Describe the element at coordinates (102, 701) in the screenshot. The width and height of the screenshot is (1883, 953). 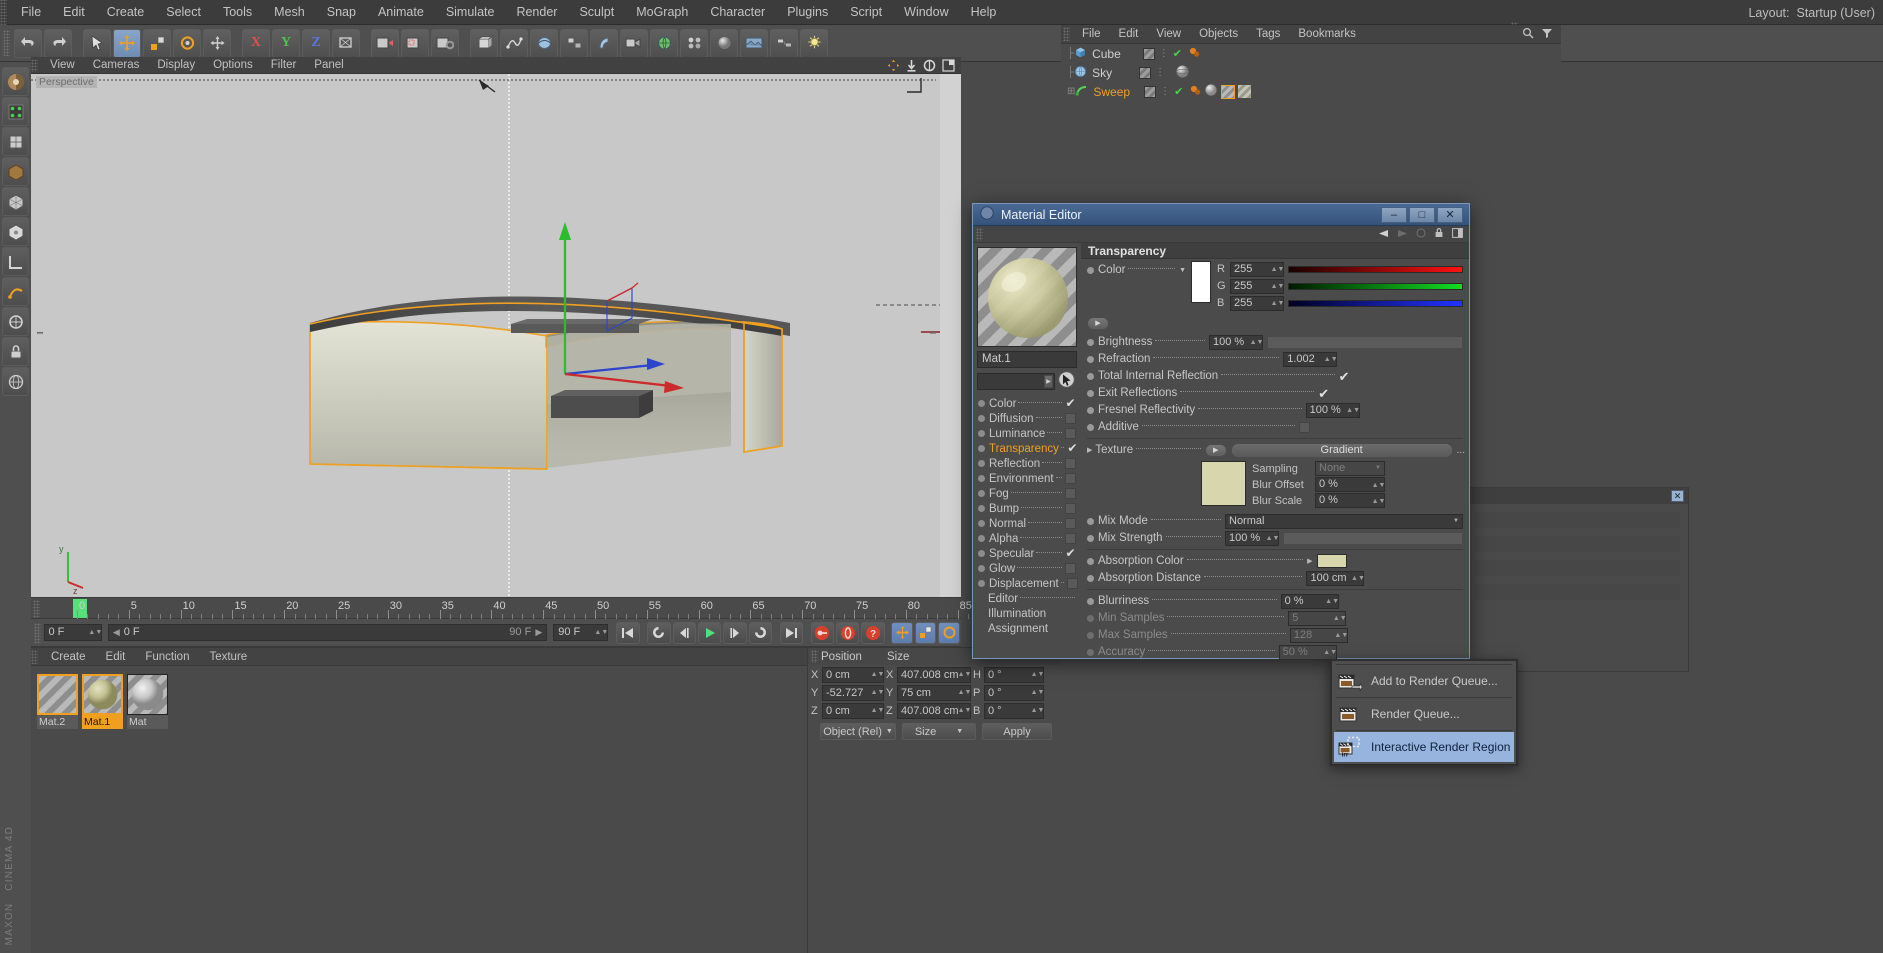
I see `material-item-1: Mat.1` at that location.